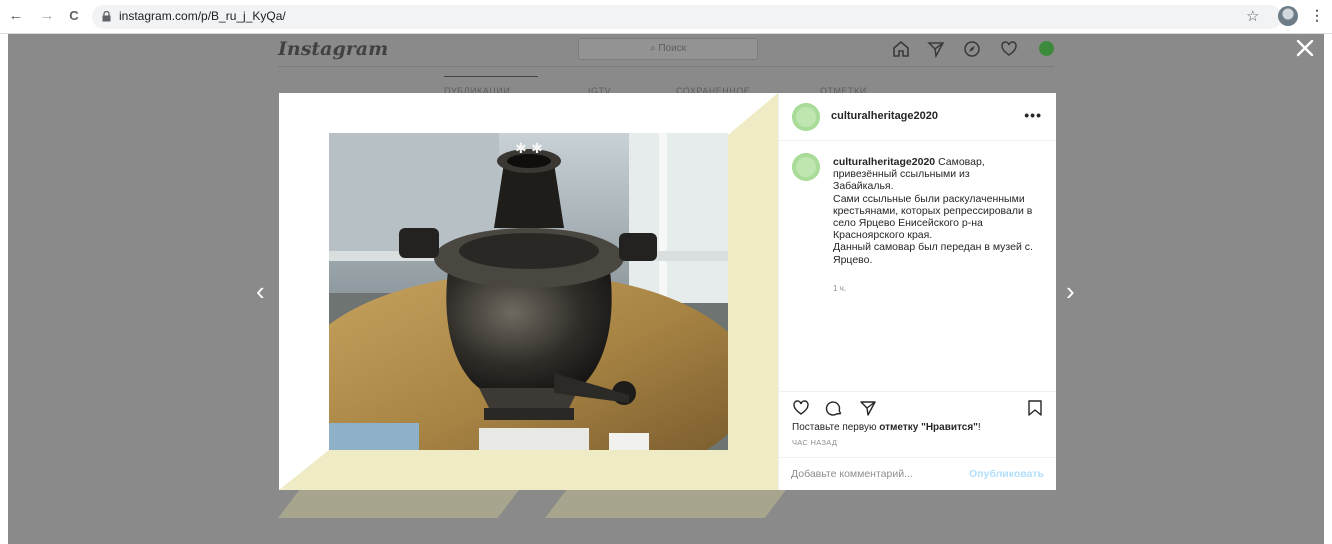  What do you see at coordinates (876, 474) in the screenshot?
I see `comment-input` at bounding box center [876, 474].